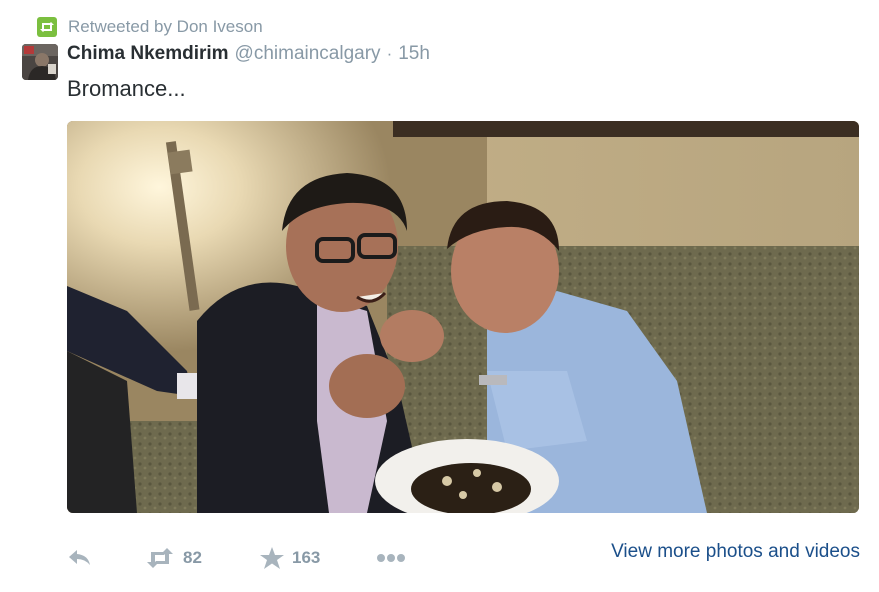  I want to click on retweet-count: 82, so click(192, 557).